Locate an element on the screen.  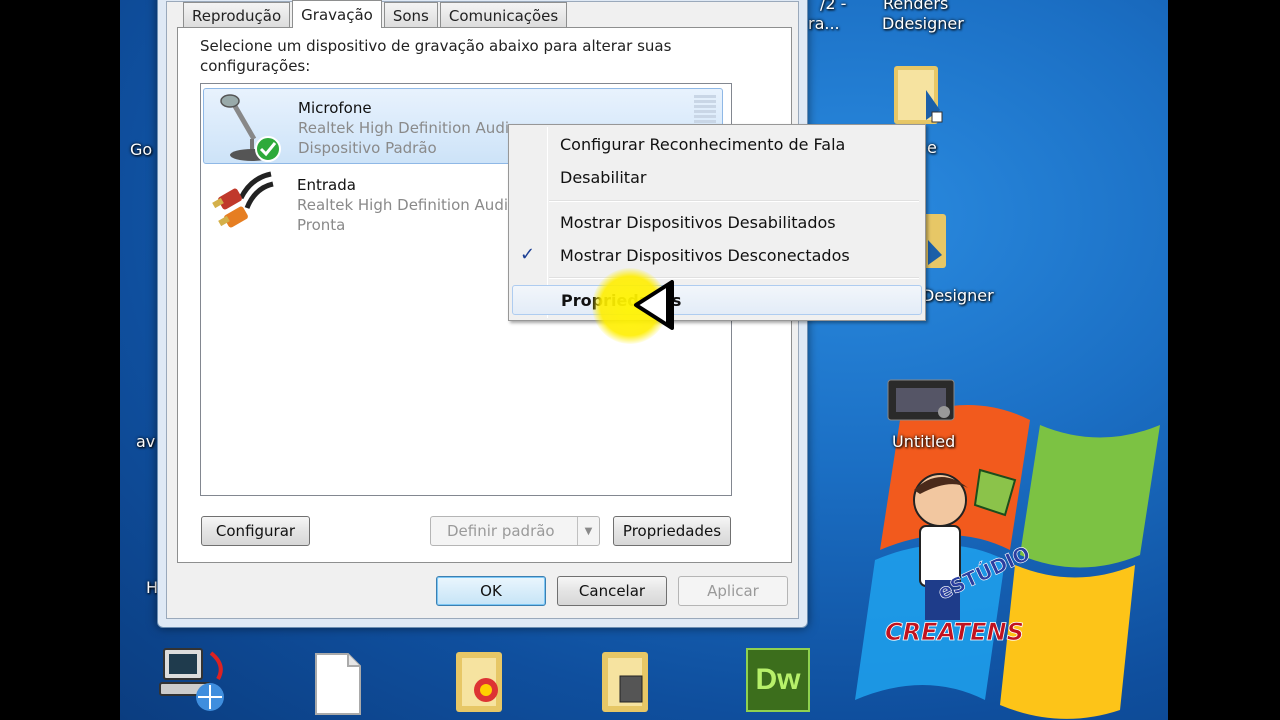
menu-item-label: Configurar Reconhecimento de Fala is located at coordinates (703, 144).